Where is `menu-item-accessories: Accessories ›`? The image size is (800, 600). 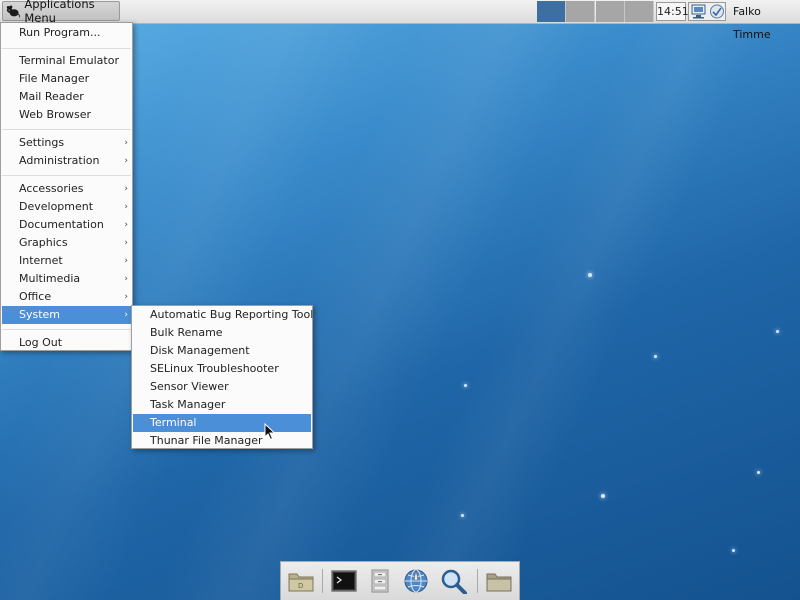
menu-item-accessories: Accessories › is located at coordinates (66, 189).